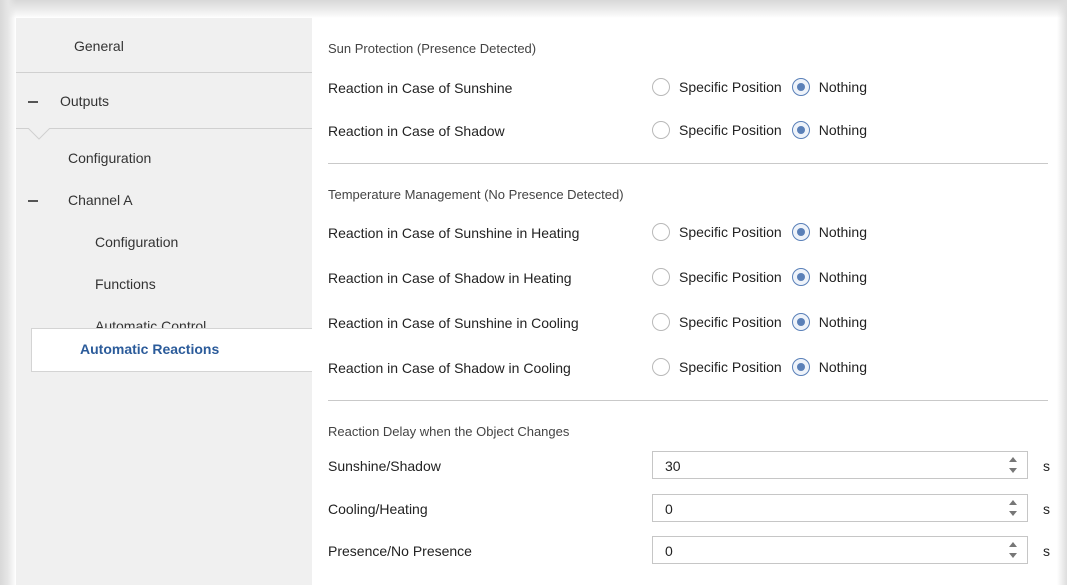 Image resolution: width=1067 pixels, height=585 pixels. Describe the element at coordinates (99, 46) in the screenshot. I see `sidebar-item-label: General` at that location.